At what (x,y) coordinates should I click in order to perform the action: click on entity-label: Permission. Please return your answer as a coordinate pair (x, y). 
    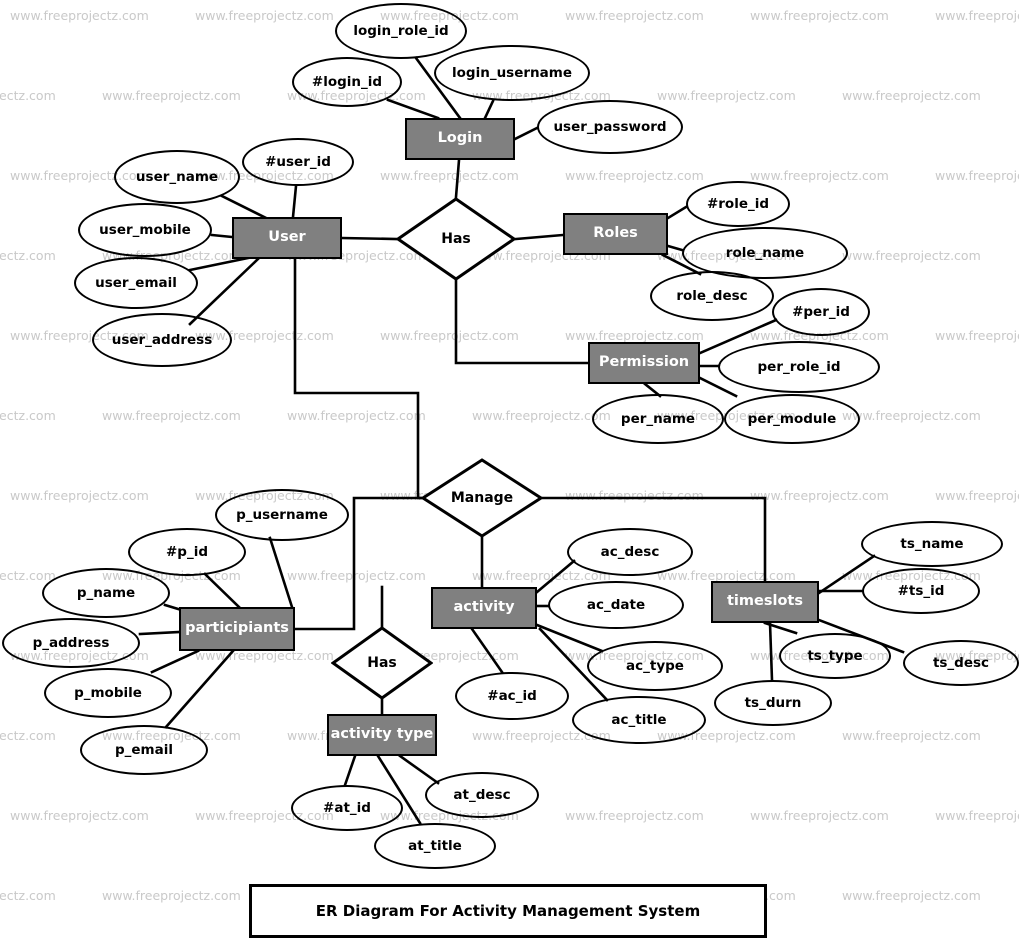
    Looking at the image, I should click on (644, 362).